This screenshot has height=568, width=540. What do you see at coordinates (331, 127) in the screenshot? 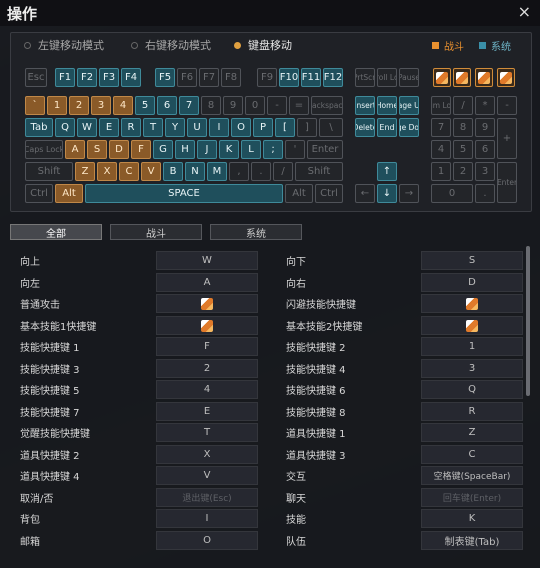
I see `key-backslash: \` at bounding box center [331, 127].